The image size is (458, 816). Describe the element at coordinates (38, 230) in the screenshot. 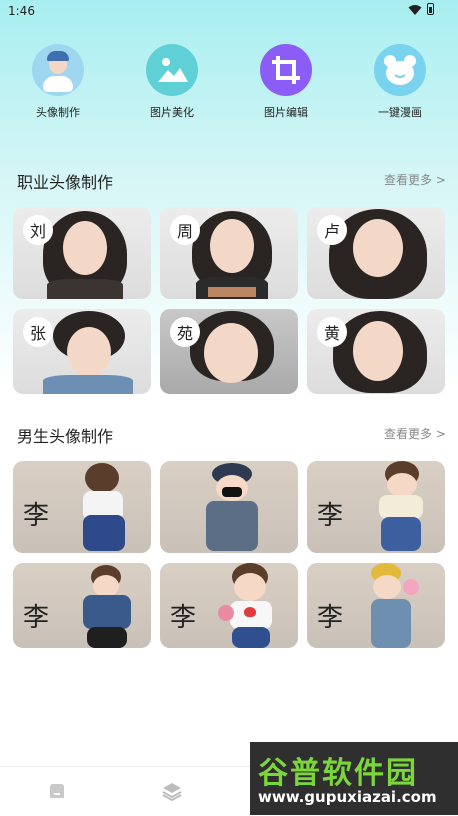

I see `surname-badge: 刘` at that location.